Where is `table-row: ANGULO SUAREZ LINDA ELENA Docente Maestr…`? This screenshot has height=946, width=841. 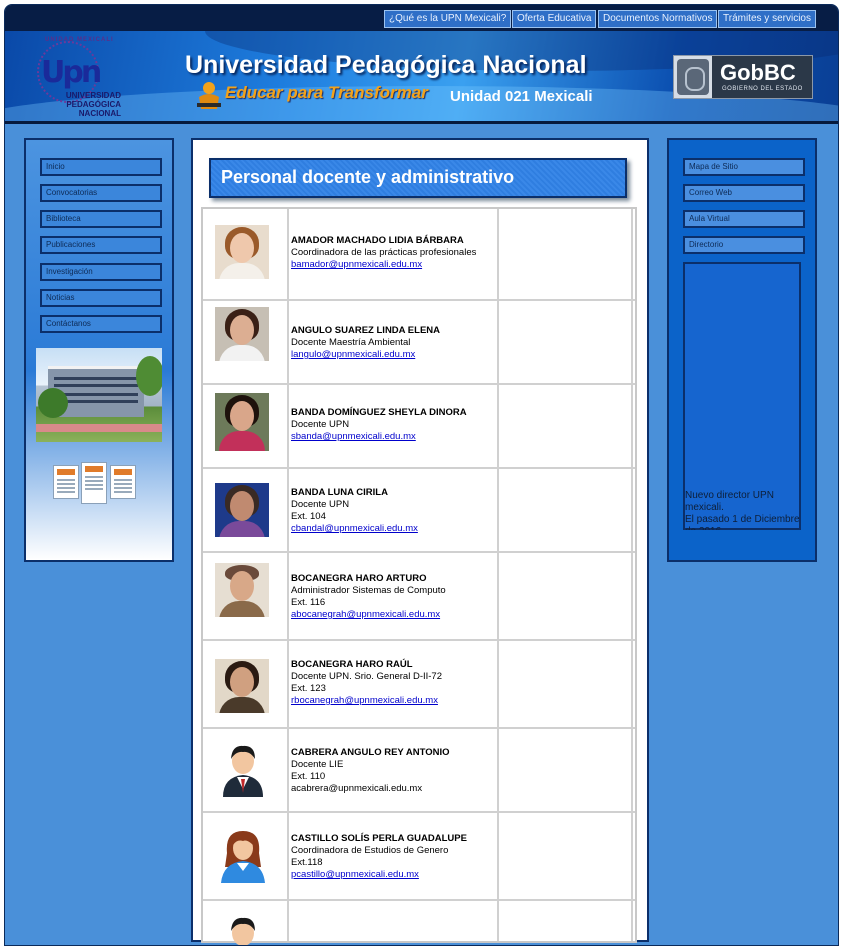 table-row: ANGULO SUAREZ LINDA ELENA Docente Maestr… is located at coordinates (419, 343).